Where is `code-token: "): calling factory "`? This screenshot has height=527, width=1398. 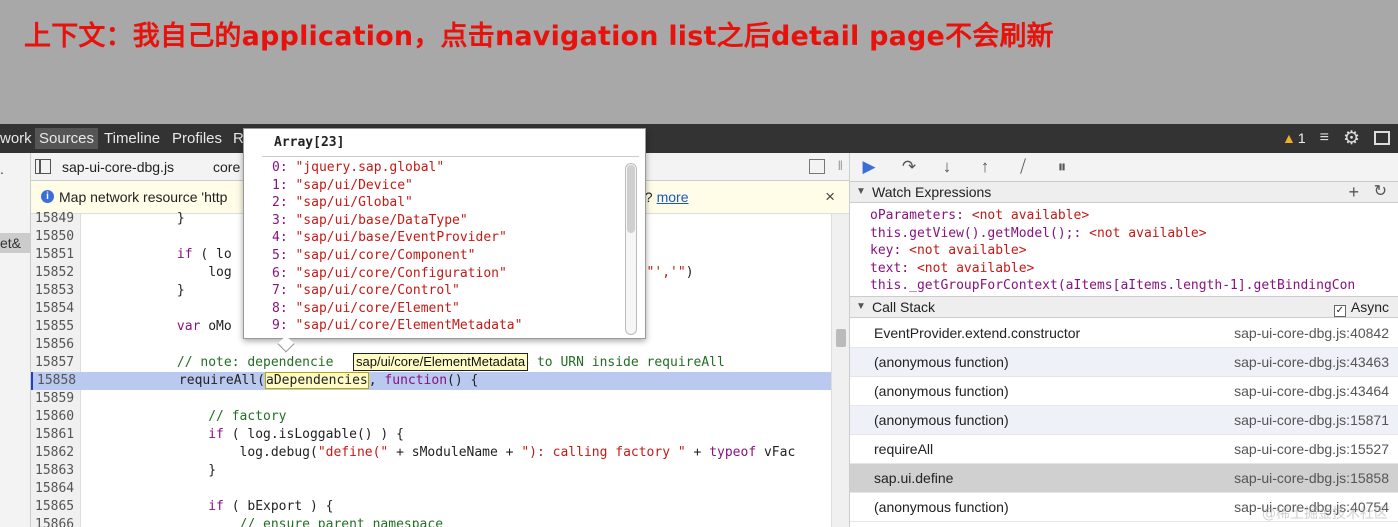 code-token: "): calling factory " is located at coordinates (603, 452).